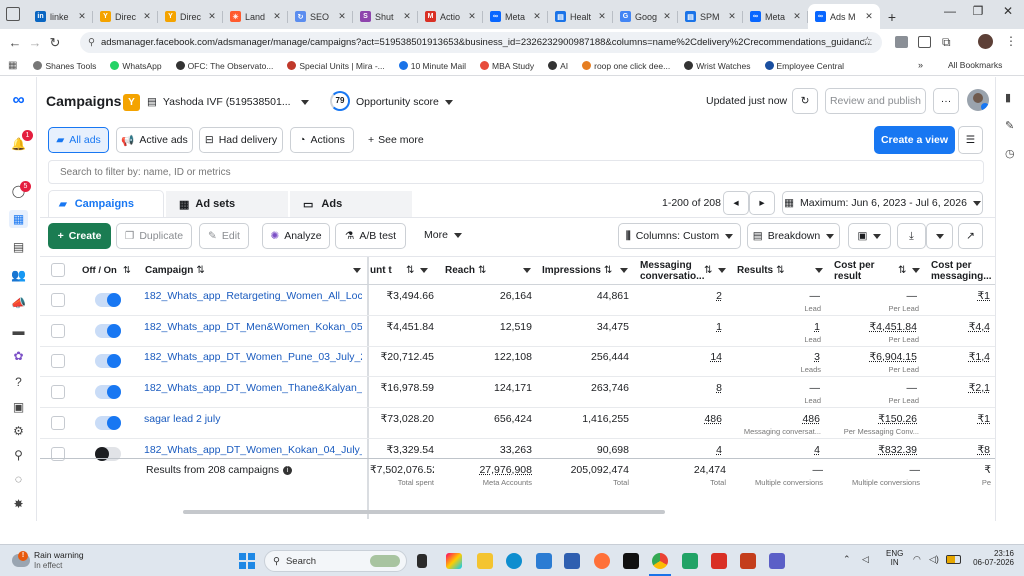 Image resolution: width=1024 pixels, height=576 pixels. I want to click on bookmark-star-icon: ☆, so click(867, 41).